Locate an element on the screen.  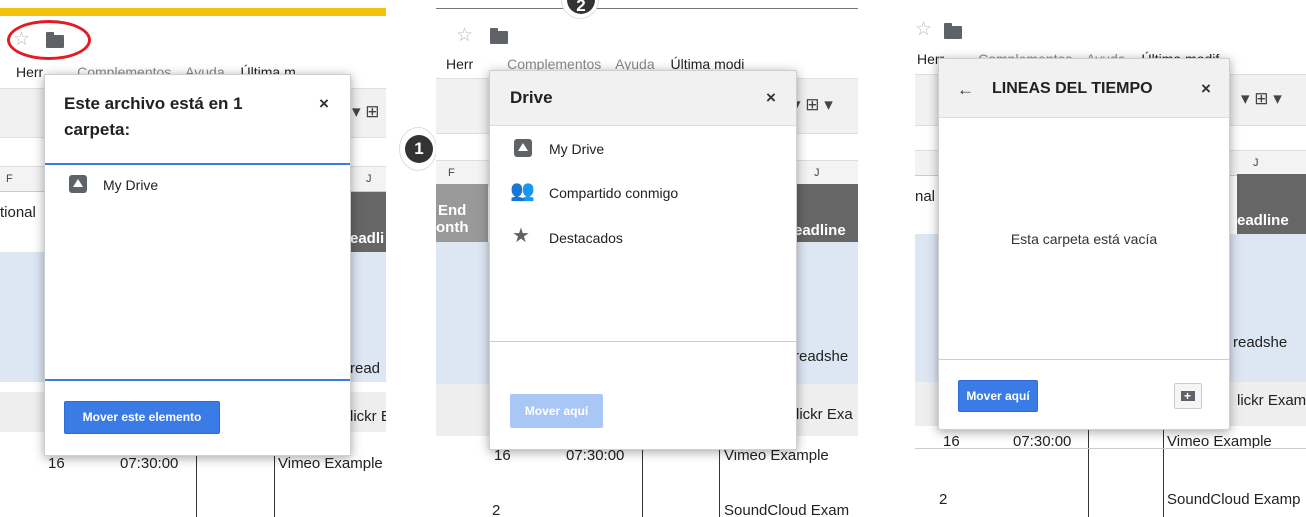
step-badge-1: 1 is located at coordinates (418, 149).